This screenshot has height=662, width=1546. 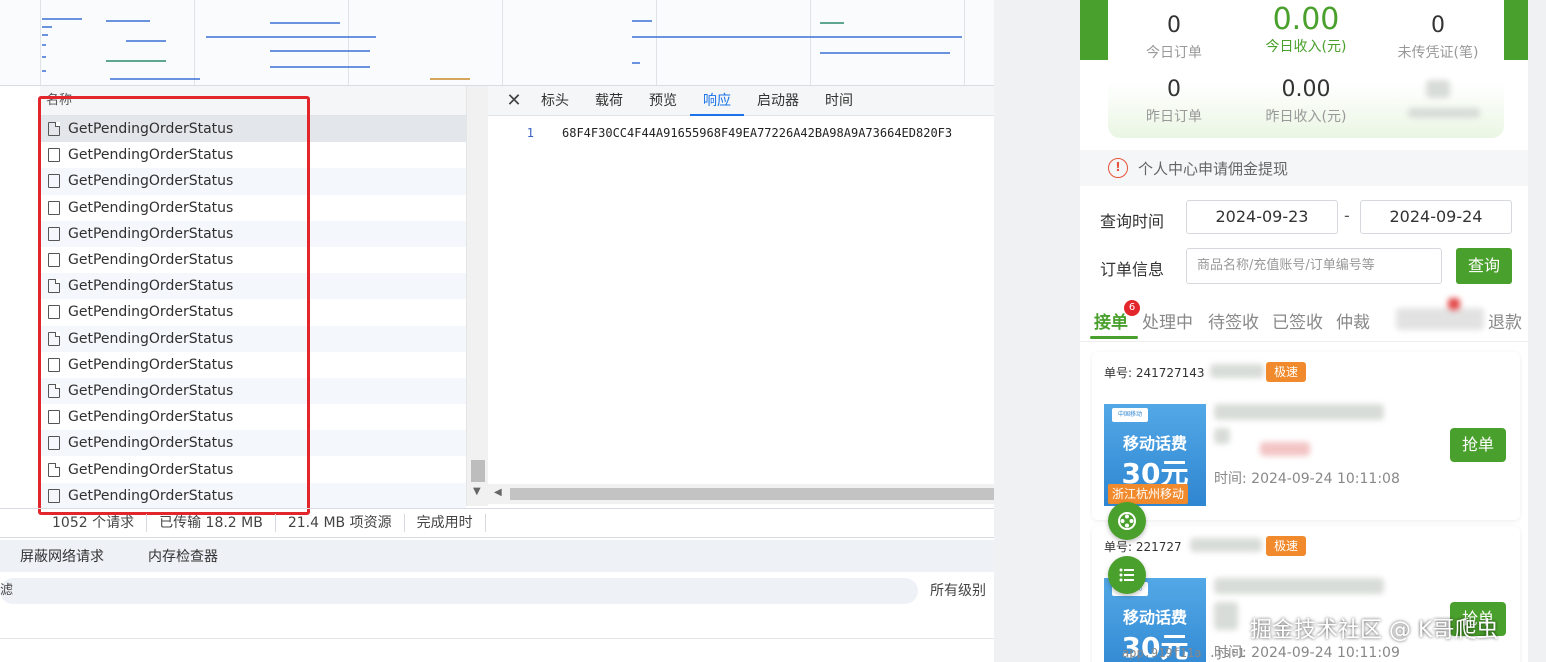 What do you see at coordinates (1374, 630) in the screenshot?
I see `watermark: 掘金技术社区 @ K哥爬虫` at bounding box center [1374, 630].